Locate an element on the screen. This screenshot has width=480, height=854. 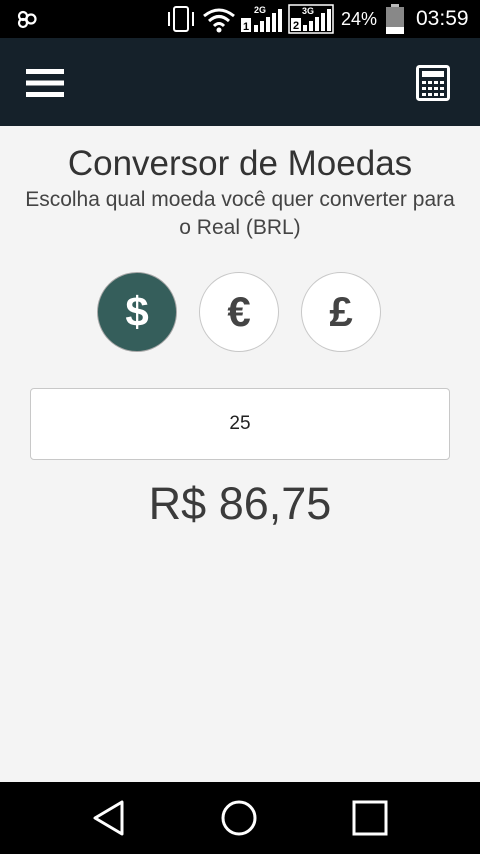
dollar-symbol: $ is located at coordinates (137, 311).